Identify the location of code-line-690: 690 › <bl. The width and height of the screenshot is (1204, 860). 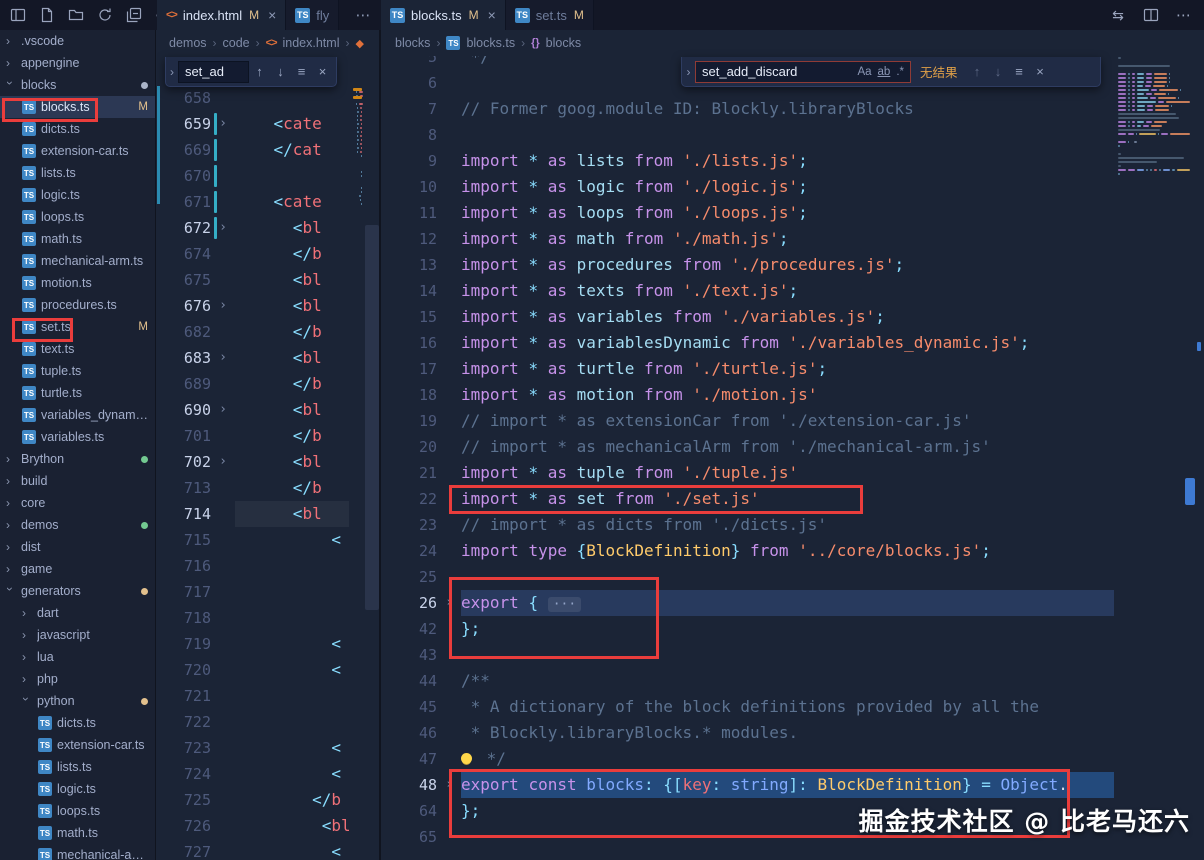
(253, 410).